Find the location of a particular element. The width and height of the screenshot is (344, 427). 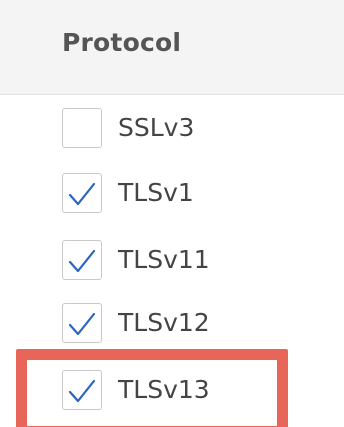

protocol-option-sslv3: SSLv3 is located at coordinates (172, 128).